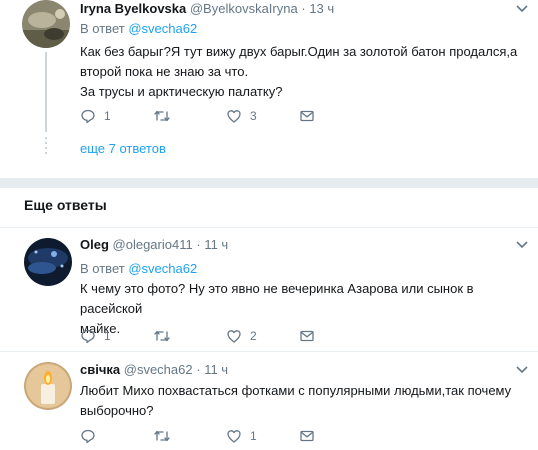 This screenshot has width=538, height=450. Describe the element at coordinates (200, 336) in the screenshot. I see `tweet-actions: 1 2` at that location.